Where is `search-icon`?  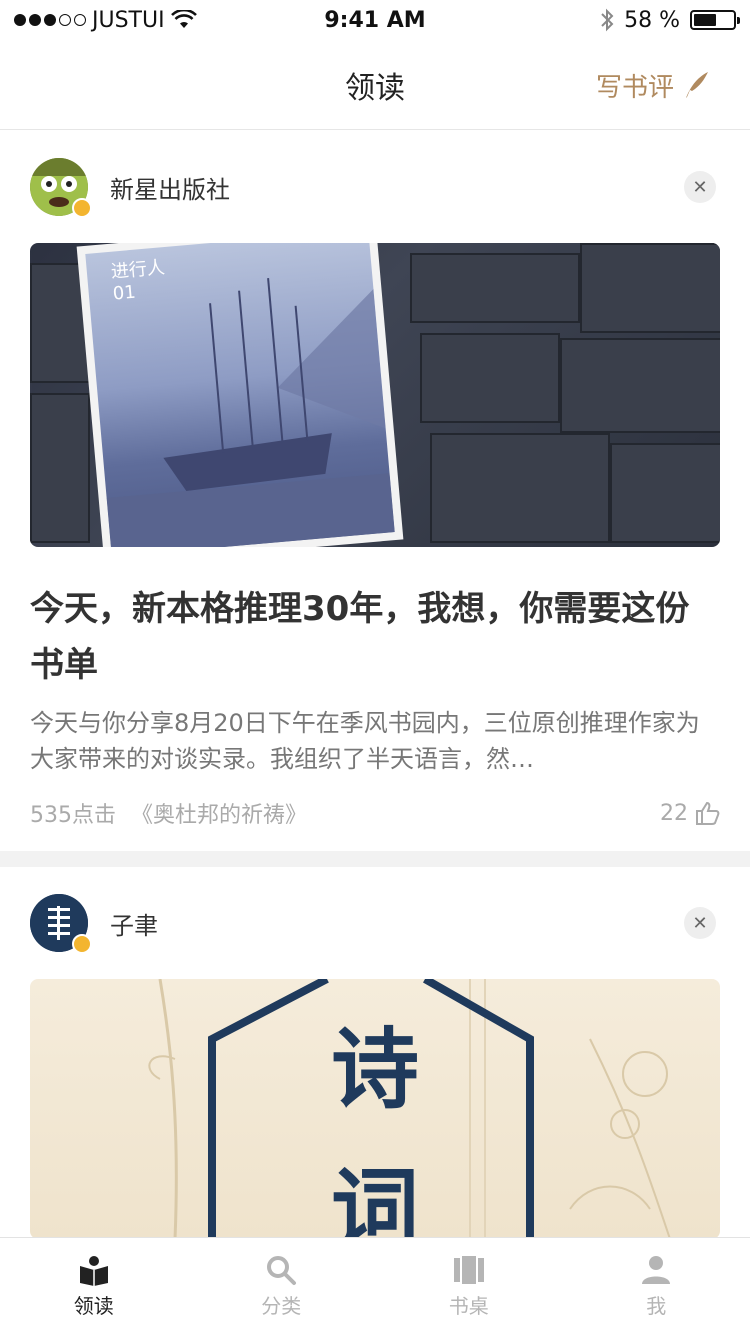
search-icon is located at coordinates (282, 1270).